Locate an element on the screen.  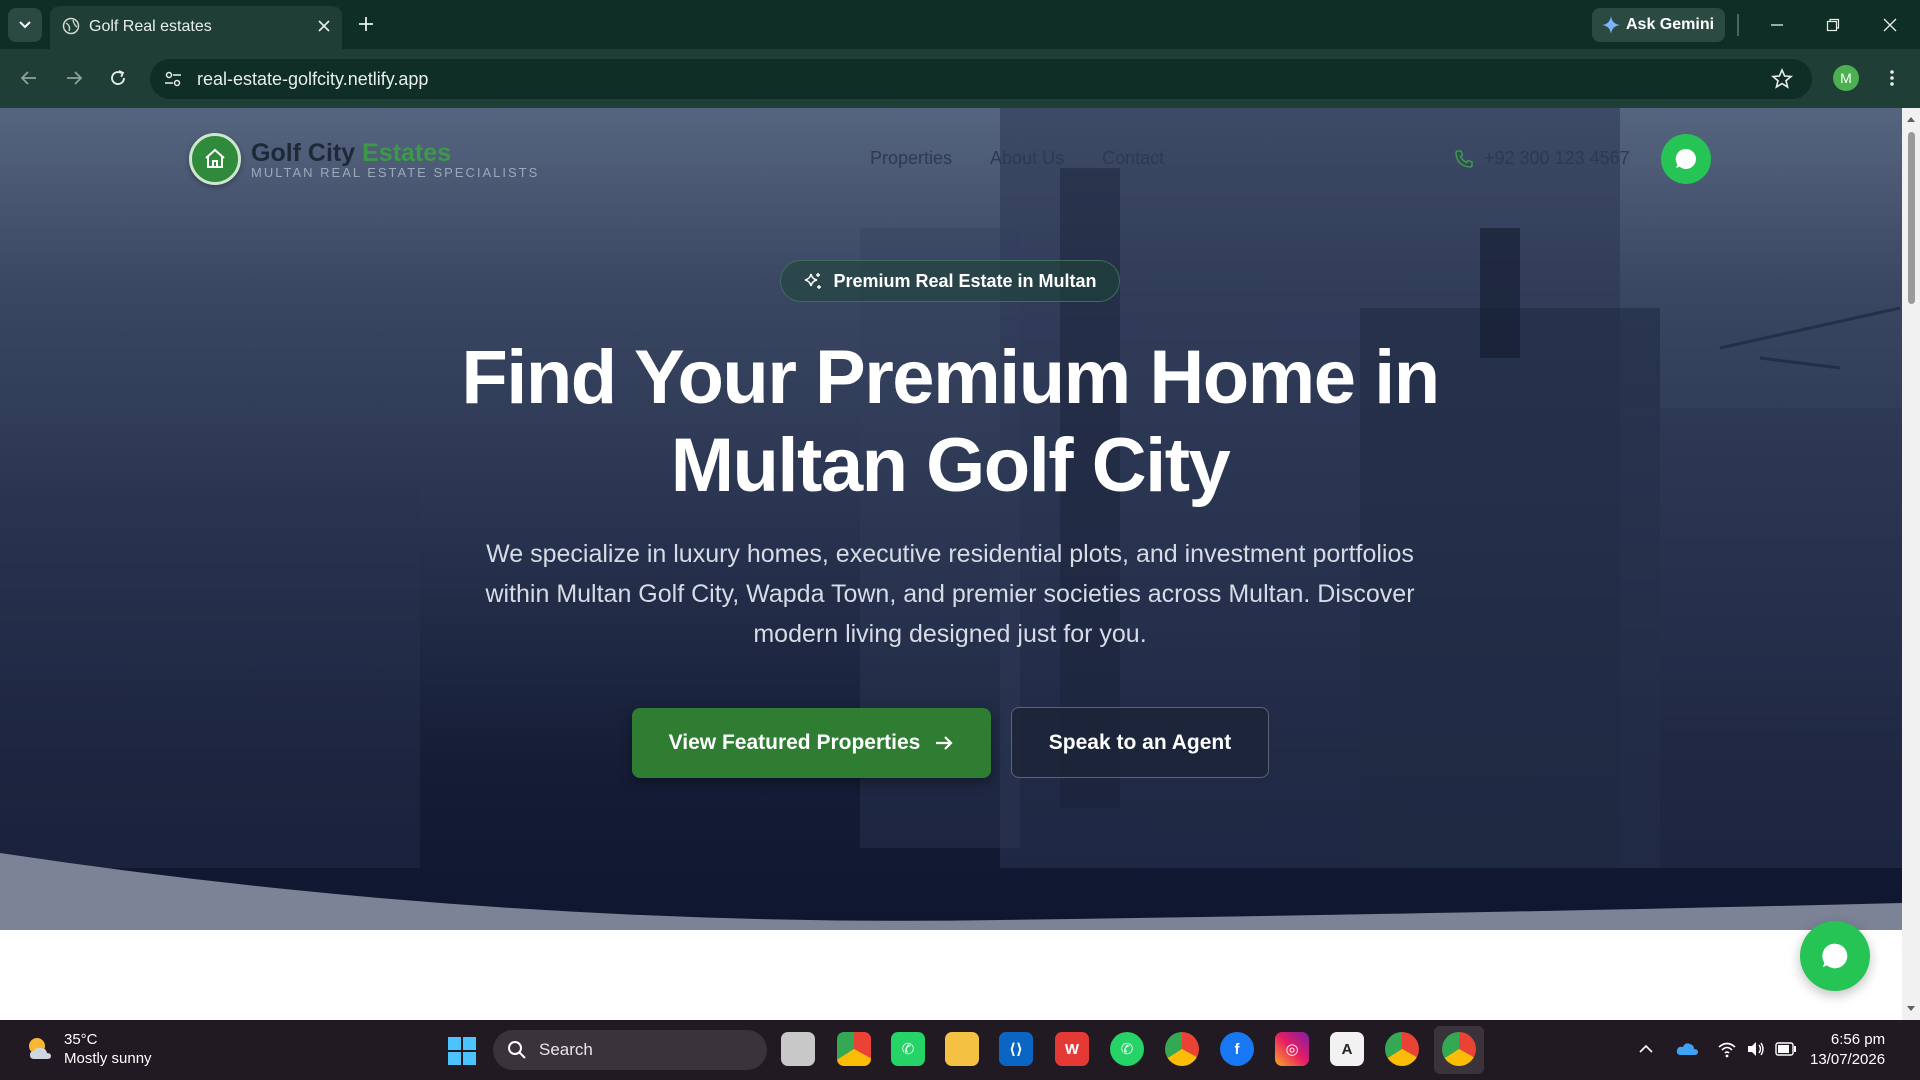
arrow-right-icon is located at coordinates (944, 743).